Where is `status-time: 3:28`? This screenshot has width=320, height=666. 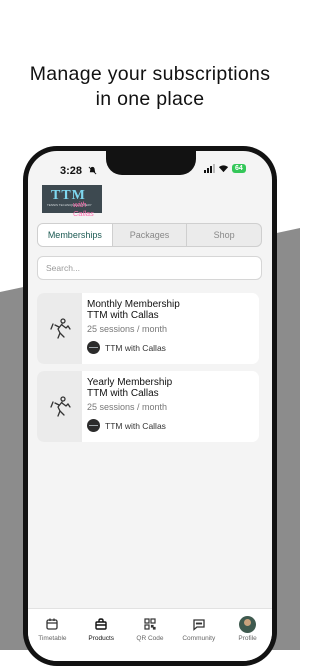 status-time: 3:28 is located at coordinates (71, 171).